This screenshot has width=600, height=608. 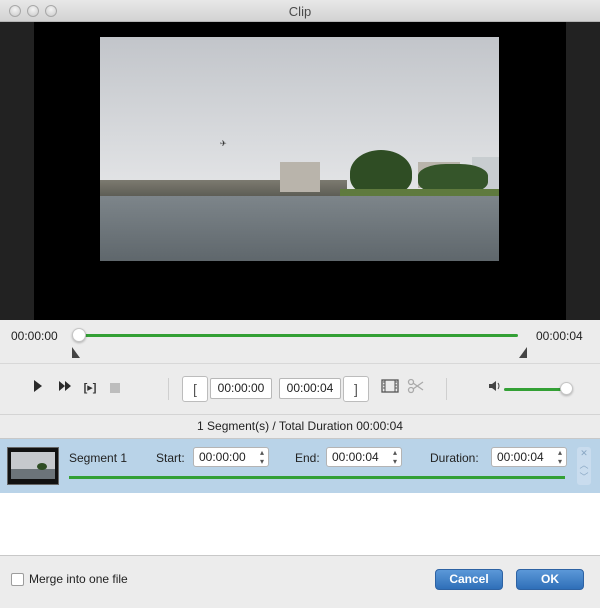 What do you see at coordinates (33, 466) in the screenshot?
I see `segment-thumbnail` at bounding box center [33, 466].